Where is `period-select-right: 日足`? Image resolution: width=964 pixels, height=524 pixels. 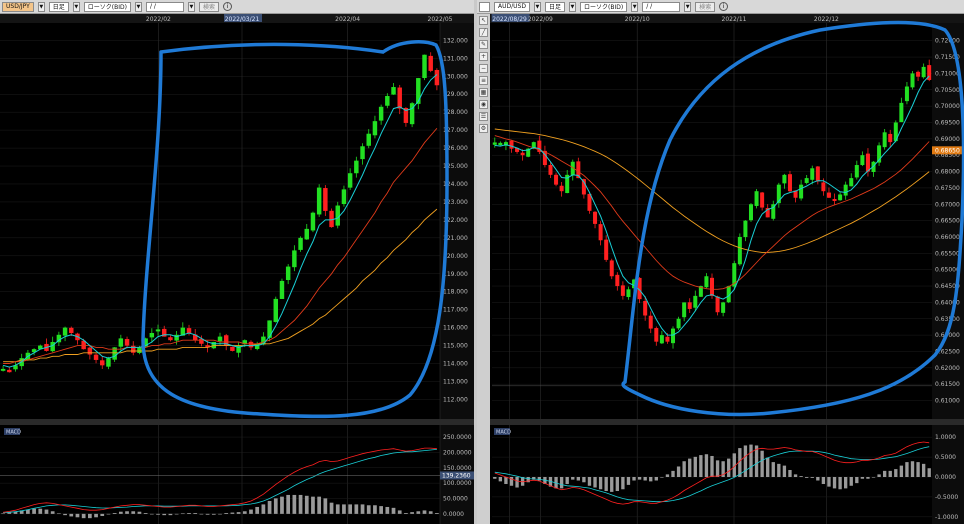 period-select-right: 日足 is located at coordinates (554, 6).